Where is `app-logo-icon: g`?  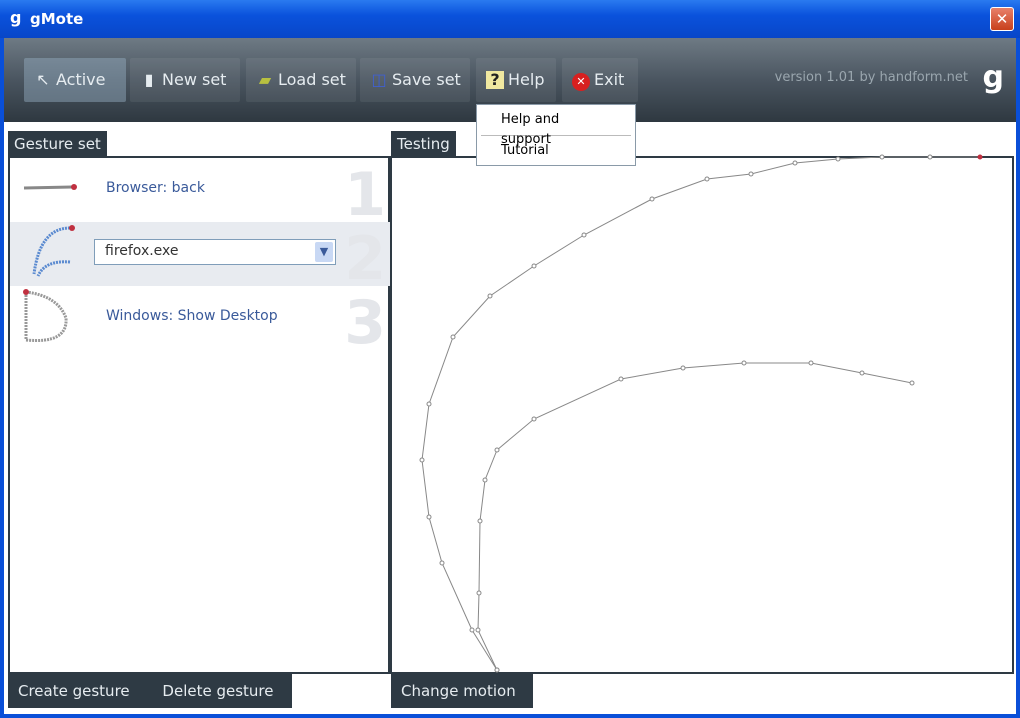
app-logo-icon: g is located at coordinates (16, 17).